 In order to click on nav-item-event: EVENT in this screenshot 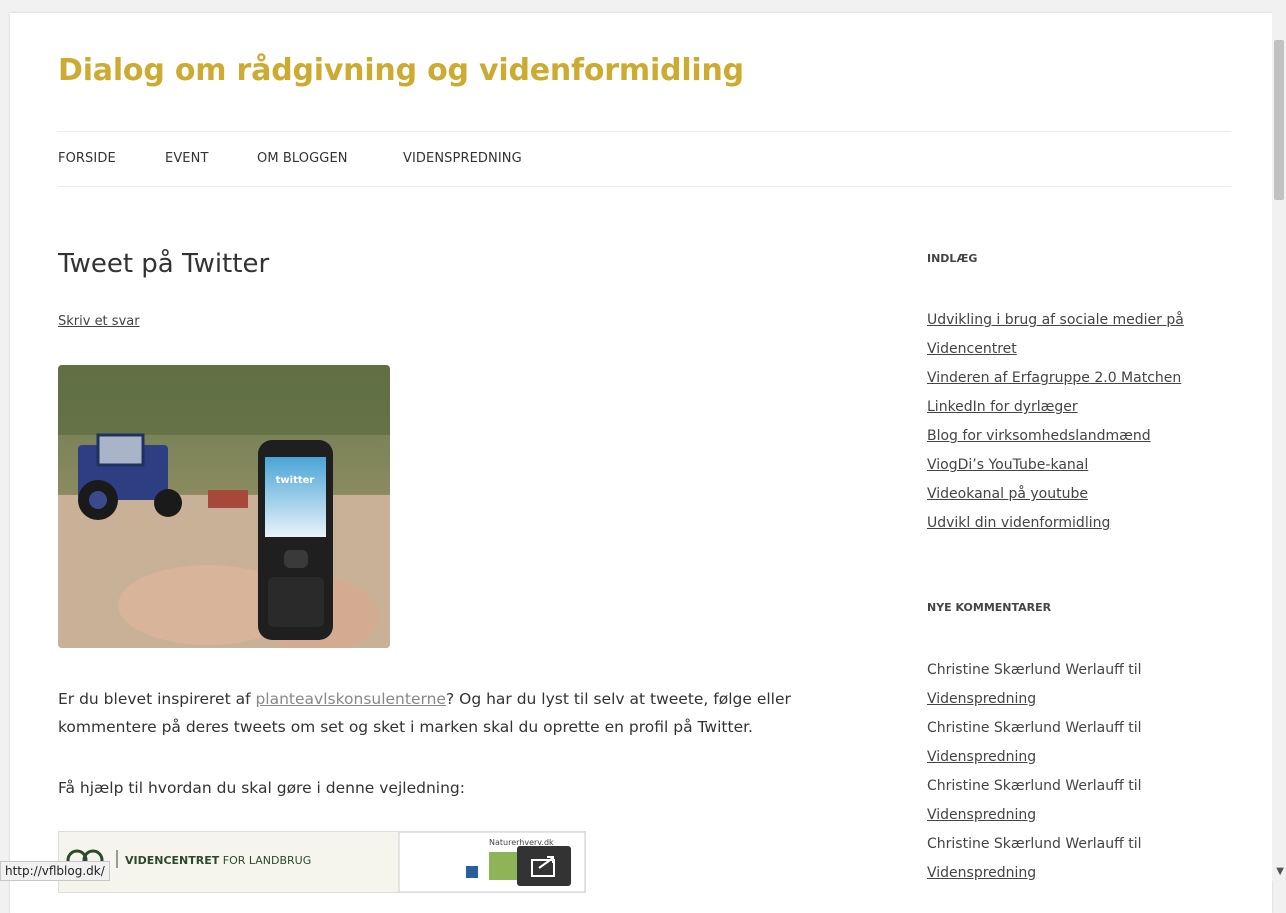, I will do `click(187, 158)`.